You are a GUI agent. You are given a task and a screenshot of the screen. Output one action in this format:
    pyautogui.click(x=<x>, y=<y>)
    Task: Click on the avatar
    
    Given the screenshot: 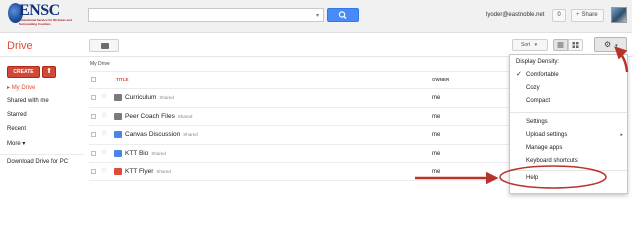 What is the action you would take?
    pyautogui.click(x=619, y=15)
    